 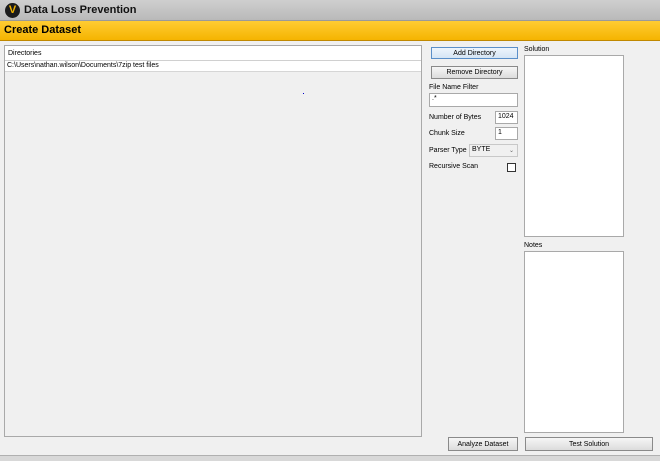 I want to click on app-logo-icon: V, so click(x=12, y=10).